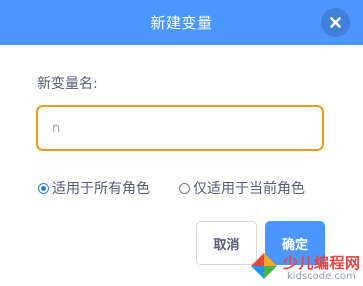 The width and height of the screenshot is (363, 286). I want to click on scope-option-this-sprite-only: 仅适用于当前角色, so click(242, 188).